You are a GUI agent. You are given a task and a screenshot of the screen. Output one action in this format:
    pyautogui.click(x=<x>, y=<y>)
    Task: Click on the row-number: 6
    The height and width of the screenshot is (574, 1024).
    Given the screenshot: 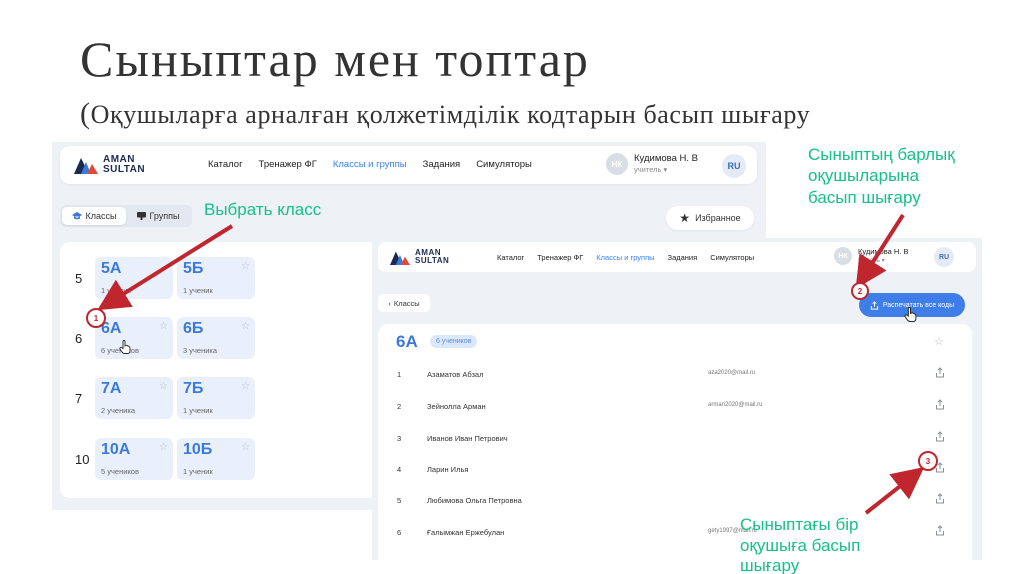 What is the action you would take?
    pyautogui.click(x=399, y=532)
    